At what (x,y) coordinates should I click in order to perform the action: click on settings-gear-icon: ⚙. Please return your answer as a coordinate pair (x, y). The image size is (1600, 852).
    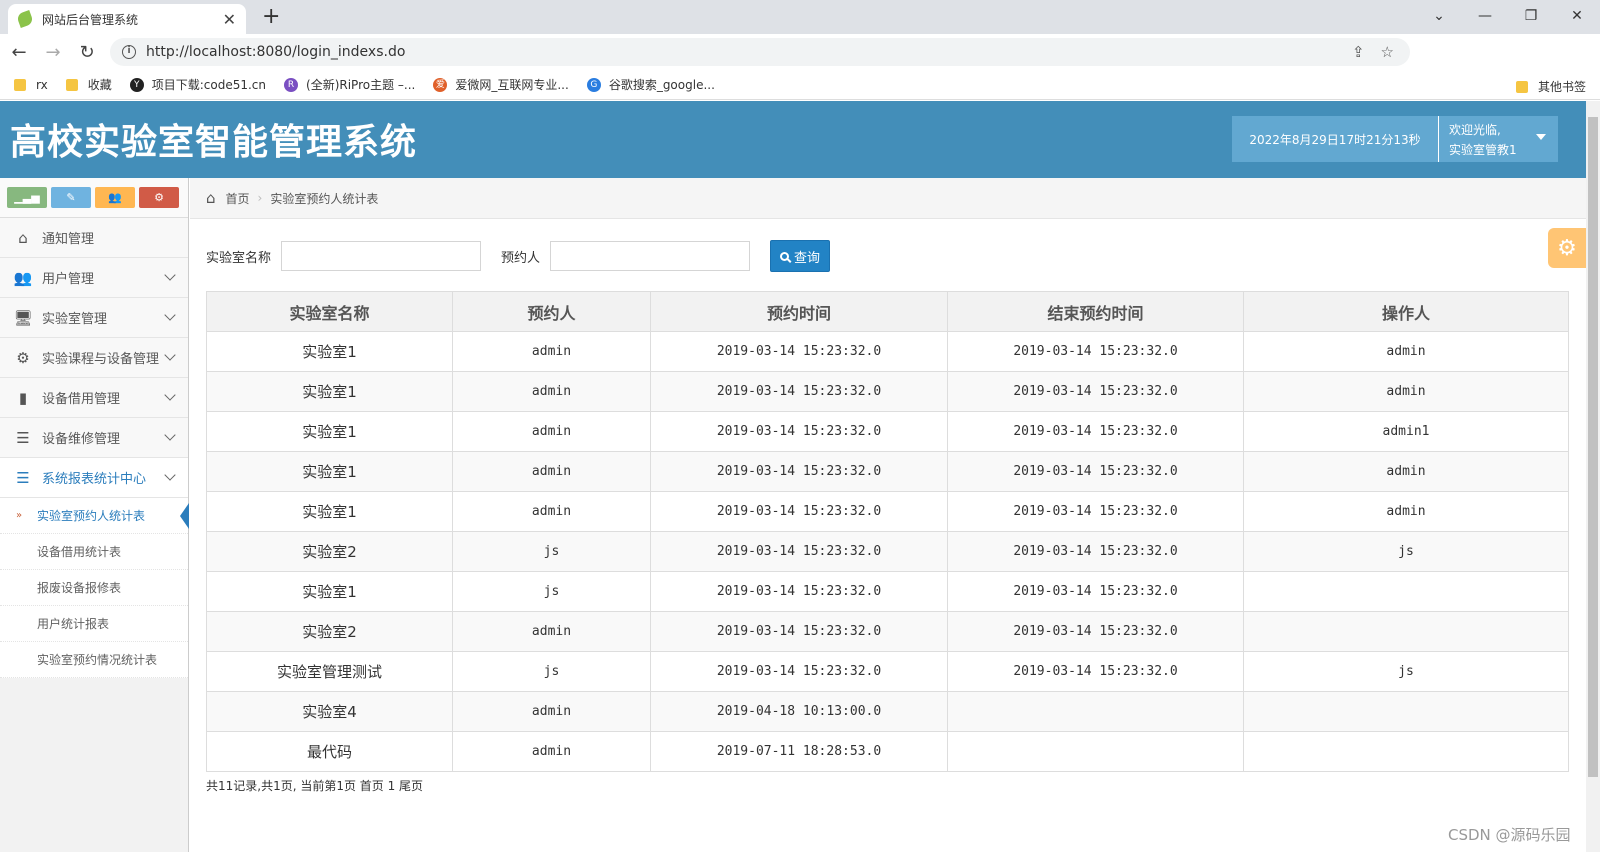
    Looking at the image, I should click on (1567, 248).